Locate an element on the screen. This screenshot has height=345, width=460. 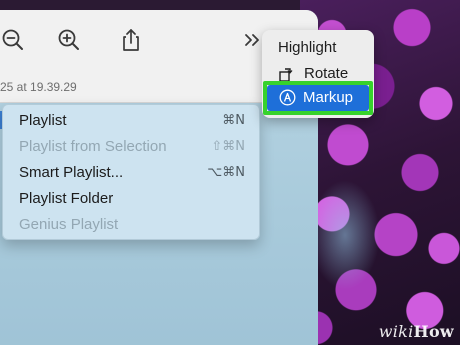
menu-item-label: Playlist from Selection is located at coordinates (93, 146).